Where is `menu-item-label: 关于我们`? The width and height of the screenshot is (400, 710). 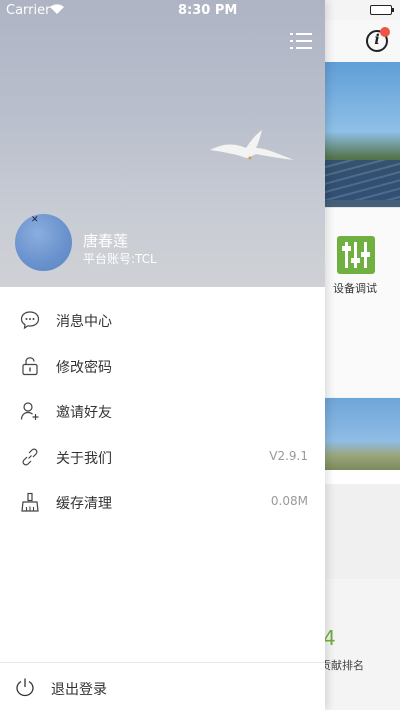
menu-item-label: 关于我们 is located at coordinates (84, 458).